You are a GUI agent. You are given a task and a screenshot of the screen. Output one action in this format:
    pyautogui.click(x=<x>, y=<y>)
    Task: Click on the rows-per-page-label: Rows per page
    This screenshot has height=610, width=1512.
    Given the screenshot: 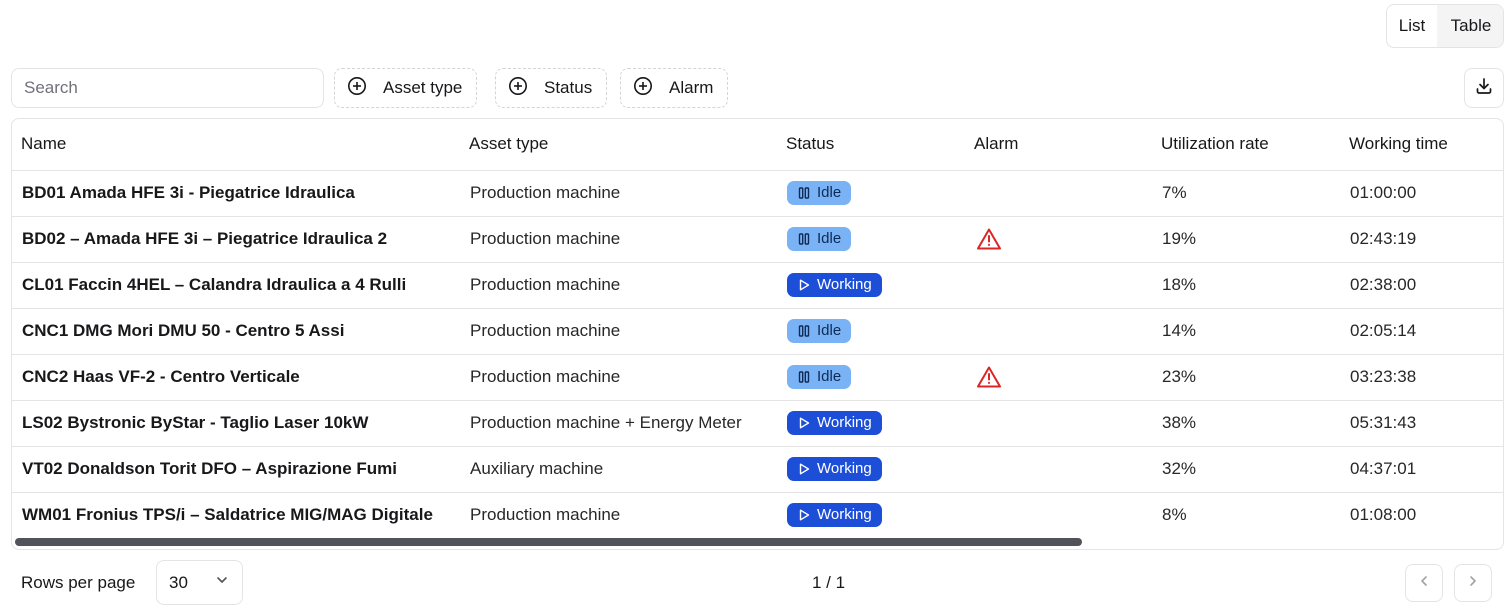 What is the action you would take?
    pyautogui.click(x=78, y=582)
    